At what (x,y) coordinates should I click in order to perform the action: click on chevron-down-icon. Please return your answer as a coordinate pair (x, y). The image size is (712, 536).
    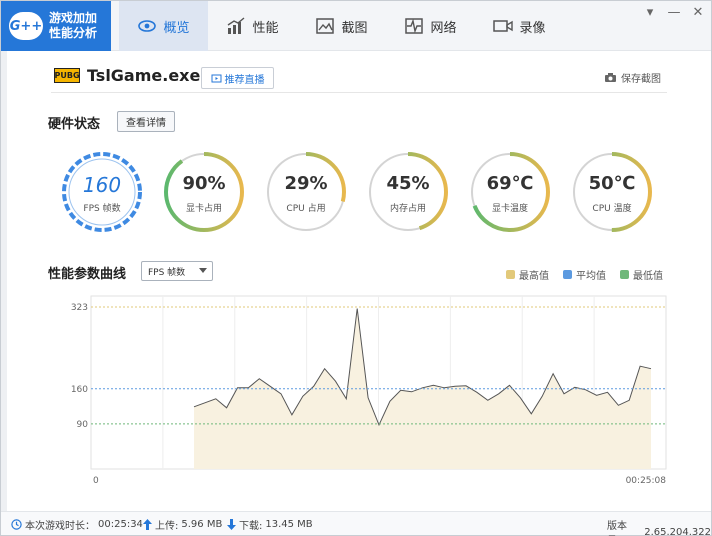
    Looking at the image, I should click on (203, 270).